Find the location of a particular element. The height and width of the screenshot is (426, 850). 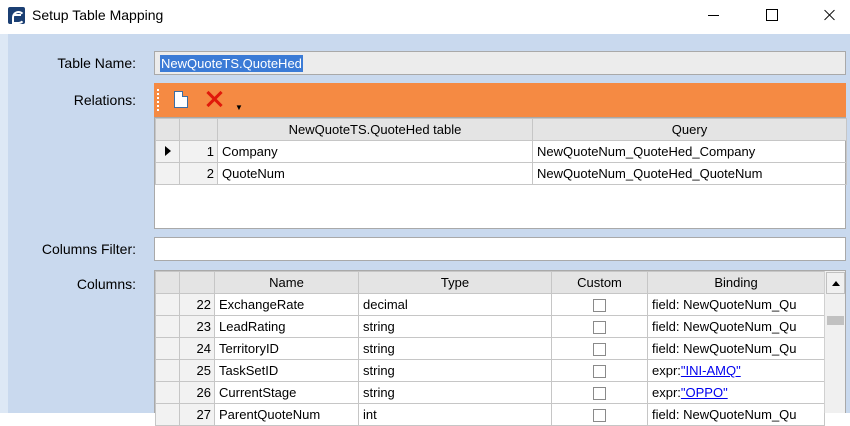

column-header-binding: Binding is located at coordinates (736, 282).